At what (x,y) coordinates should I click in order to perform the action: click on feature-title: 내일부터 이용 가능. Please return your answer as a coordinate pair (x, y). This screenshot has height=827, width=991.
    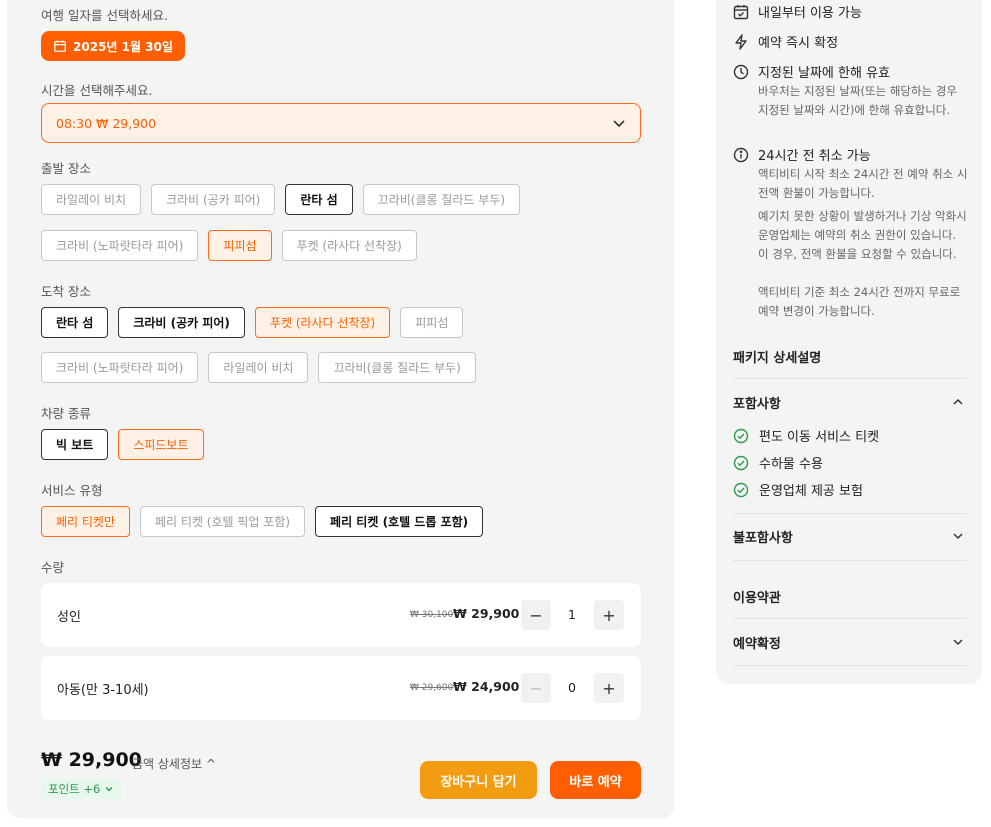
    Looking at the image, I should click on (810, 13).